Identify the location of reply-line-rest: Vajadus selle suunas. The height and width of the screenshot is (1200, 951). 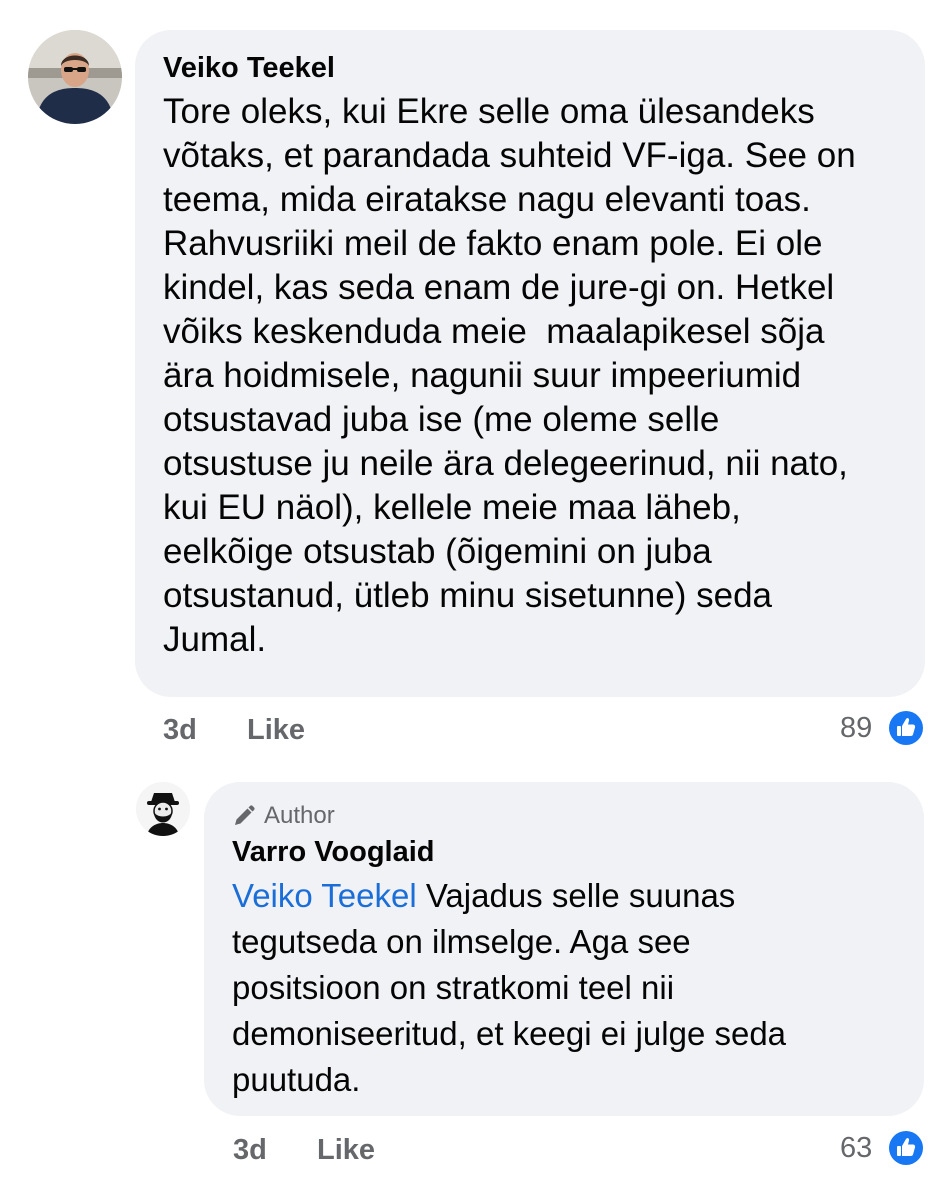
(576, 895).